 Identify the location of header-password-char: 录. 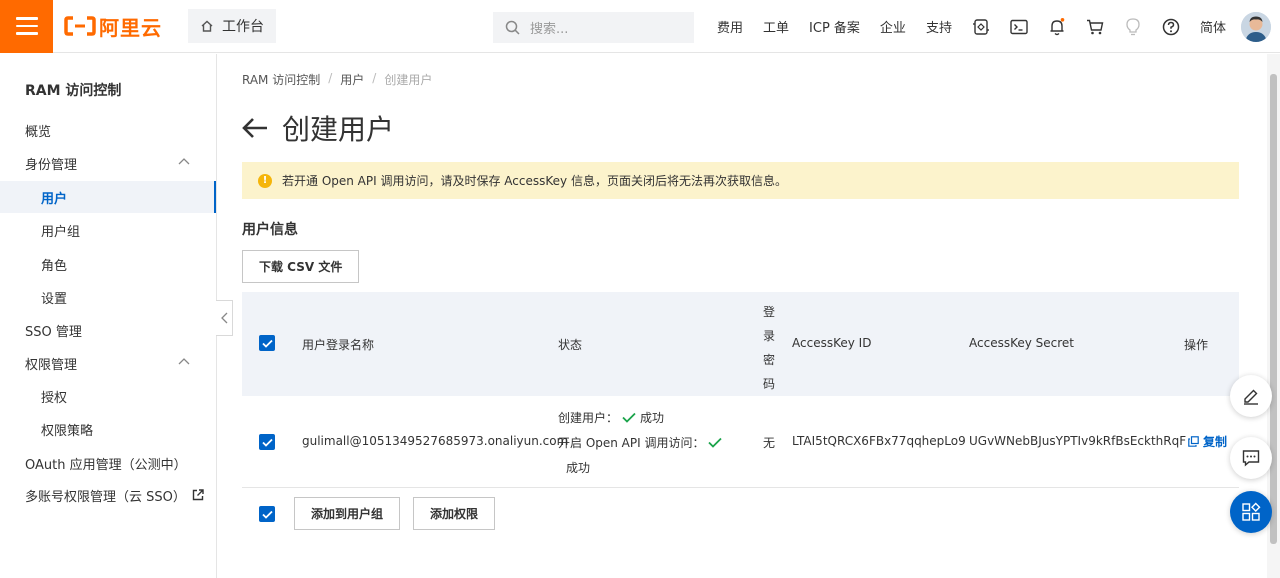
(768, 336).